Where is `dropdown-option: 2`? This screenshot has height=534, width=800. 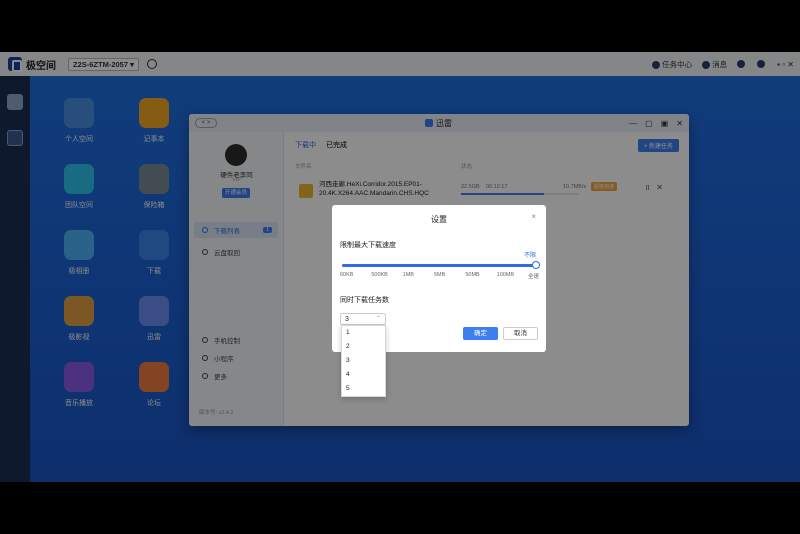 dropdown-option: 2 is located at coordinates (363, 347).